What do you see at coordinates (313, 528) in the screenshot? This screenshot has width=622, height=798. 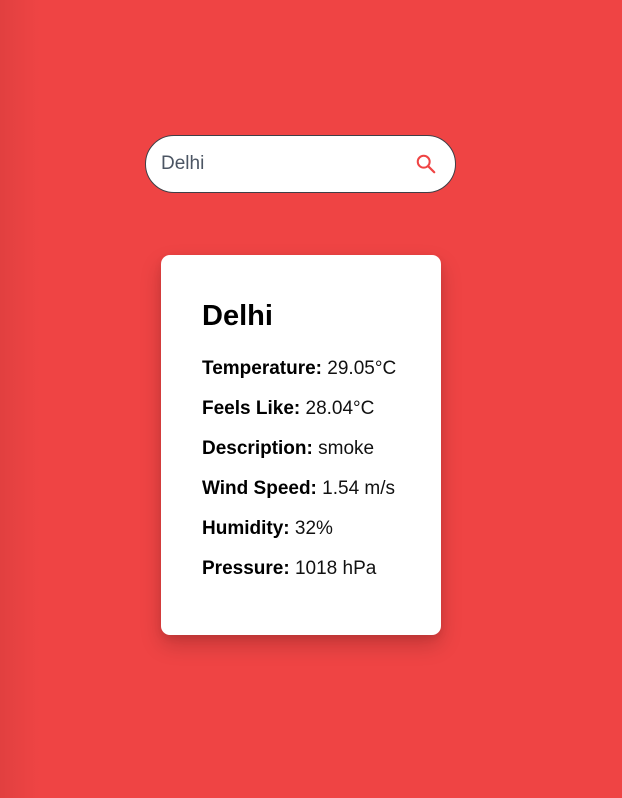 I see `humidity-value: 32%` at bounding box center [313, 528].